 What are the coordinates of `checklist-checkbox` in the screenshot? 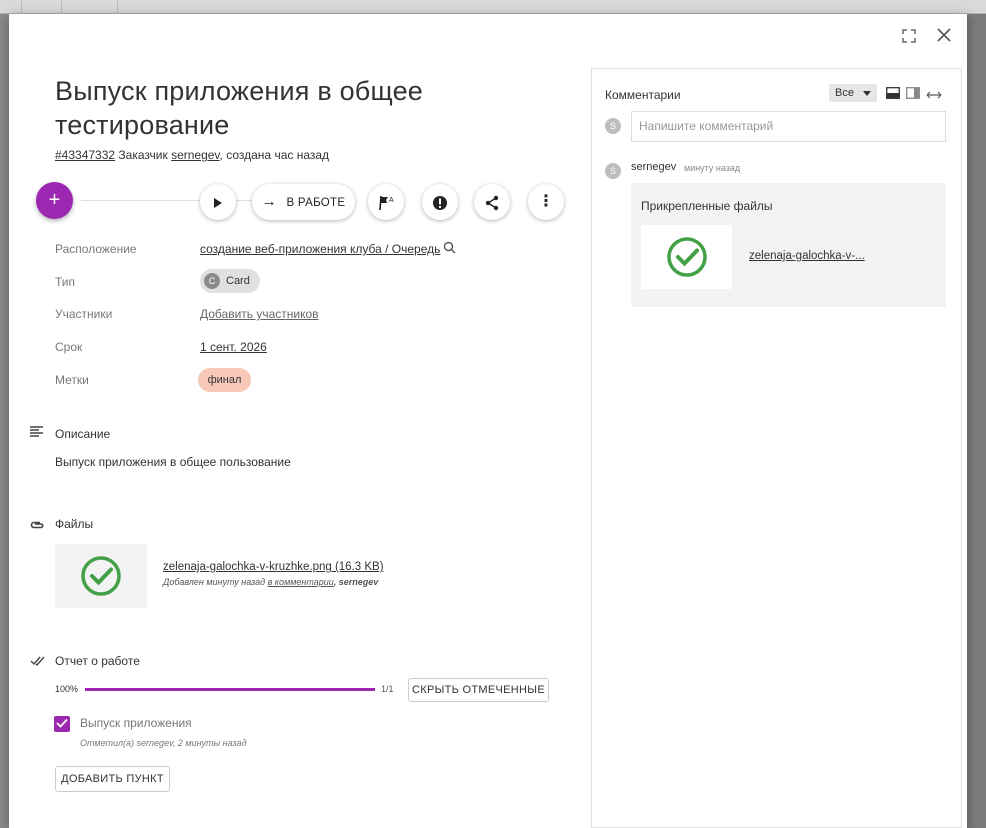 It's located at (62, 724).